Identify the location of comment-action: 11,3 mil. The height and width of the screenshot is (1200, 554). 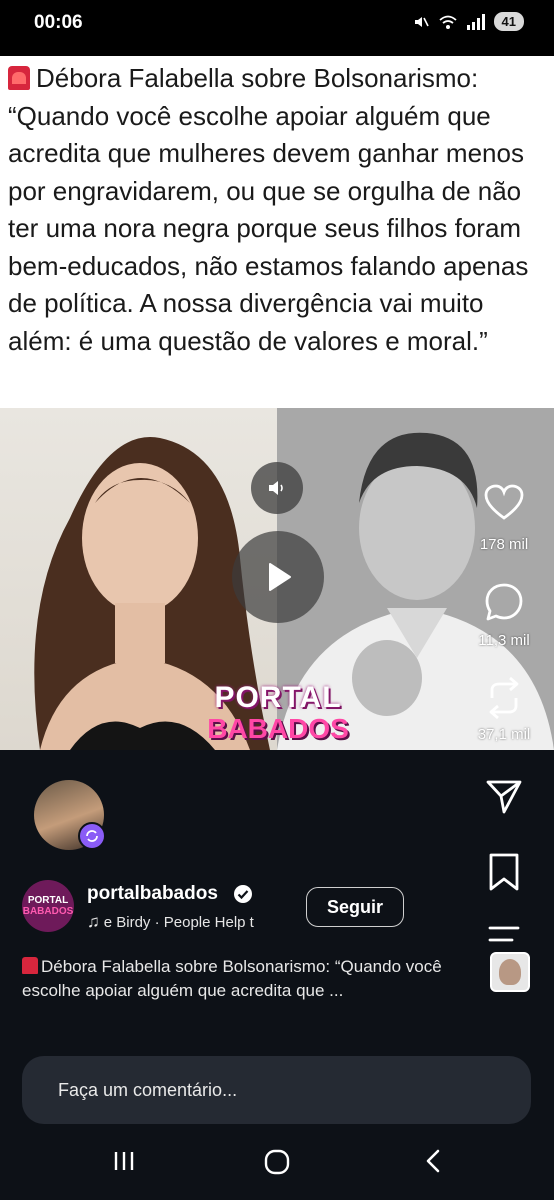
(504, 615).